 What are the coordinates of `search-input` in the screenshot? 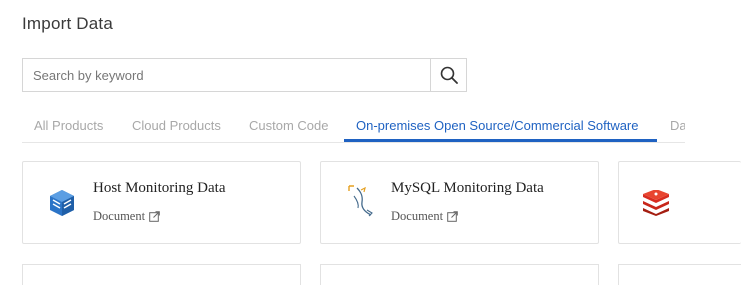 It's located at (226, 75).